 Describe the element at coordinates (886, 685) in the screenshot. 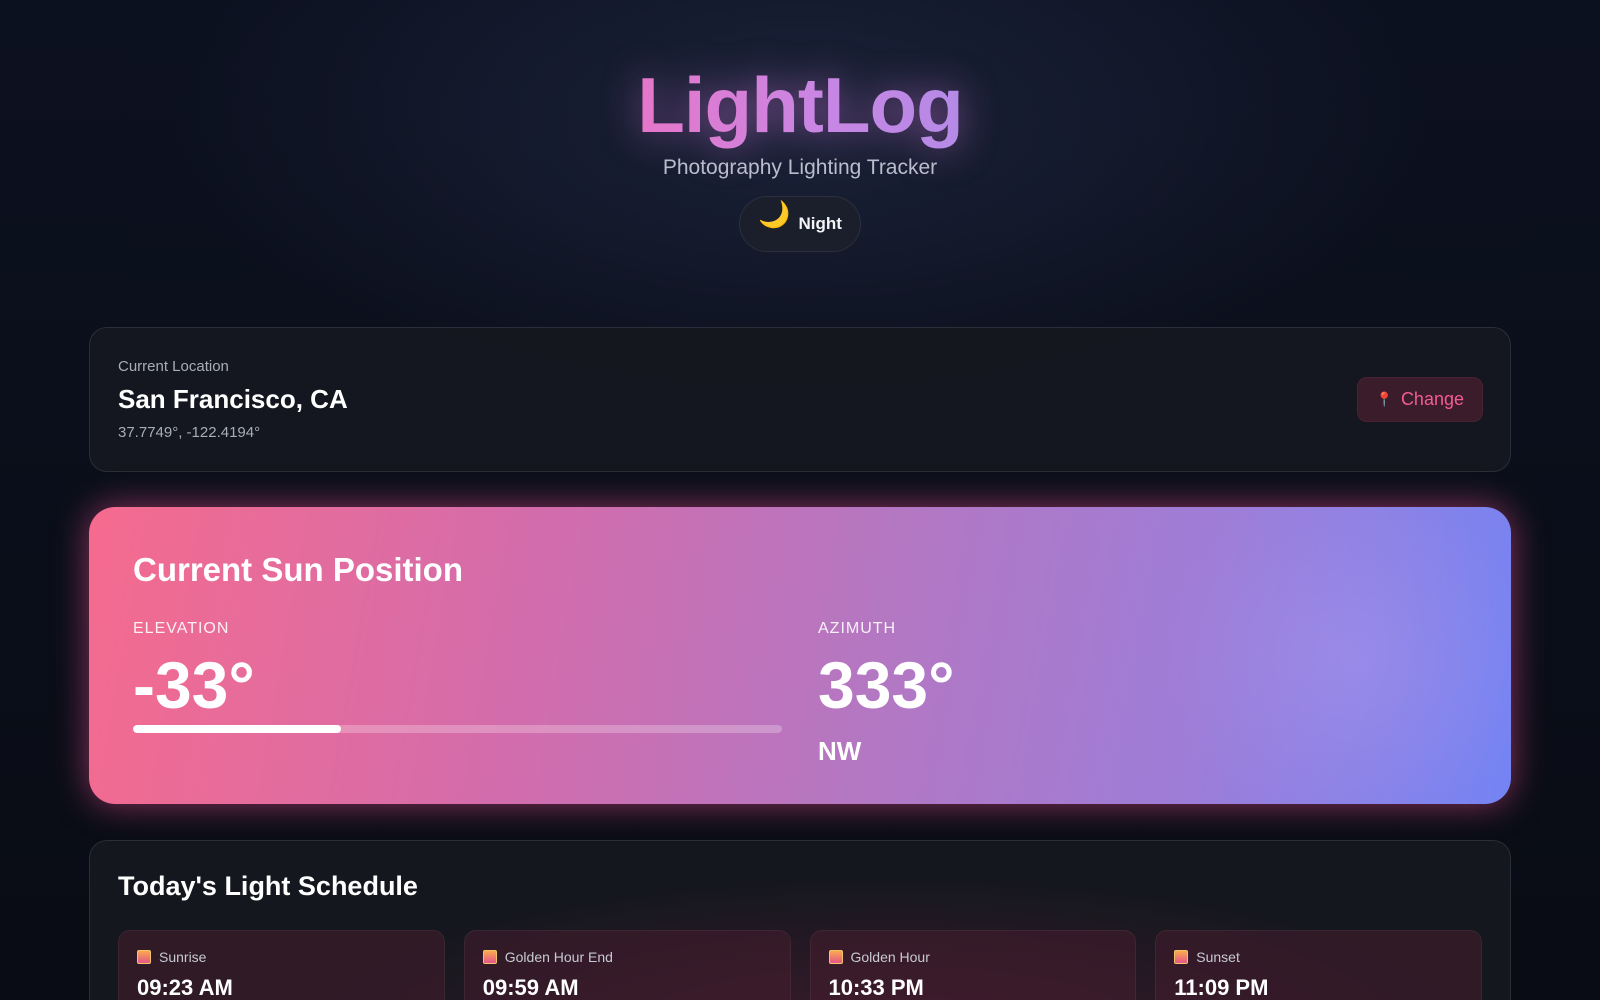

I see `azimuth-value: 333°` at that location.